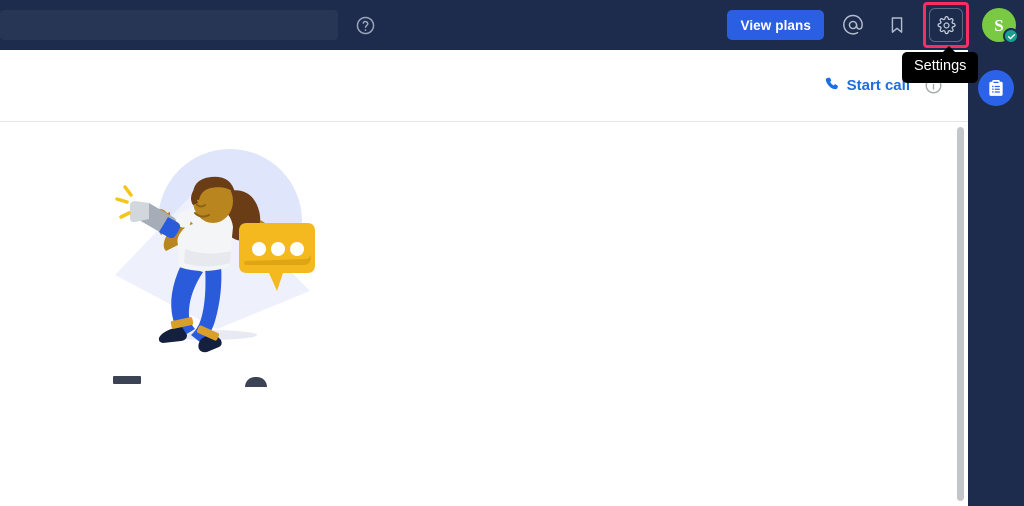  I want to click on conversation-header: Start call, so click(484, 86).